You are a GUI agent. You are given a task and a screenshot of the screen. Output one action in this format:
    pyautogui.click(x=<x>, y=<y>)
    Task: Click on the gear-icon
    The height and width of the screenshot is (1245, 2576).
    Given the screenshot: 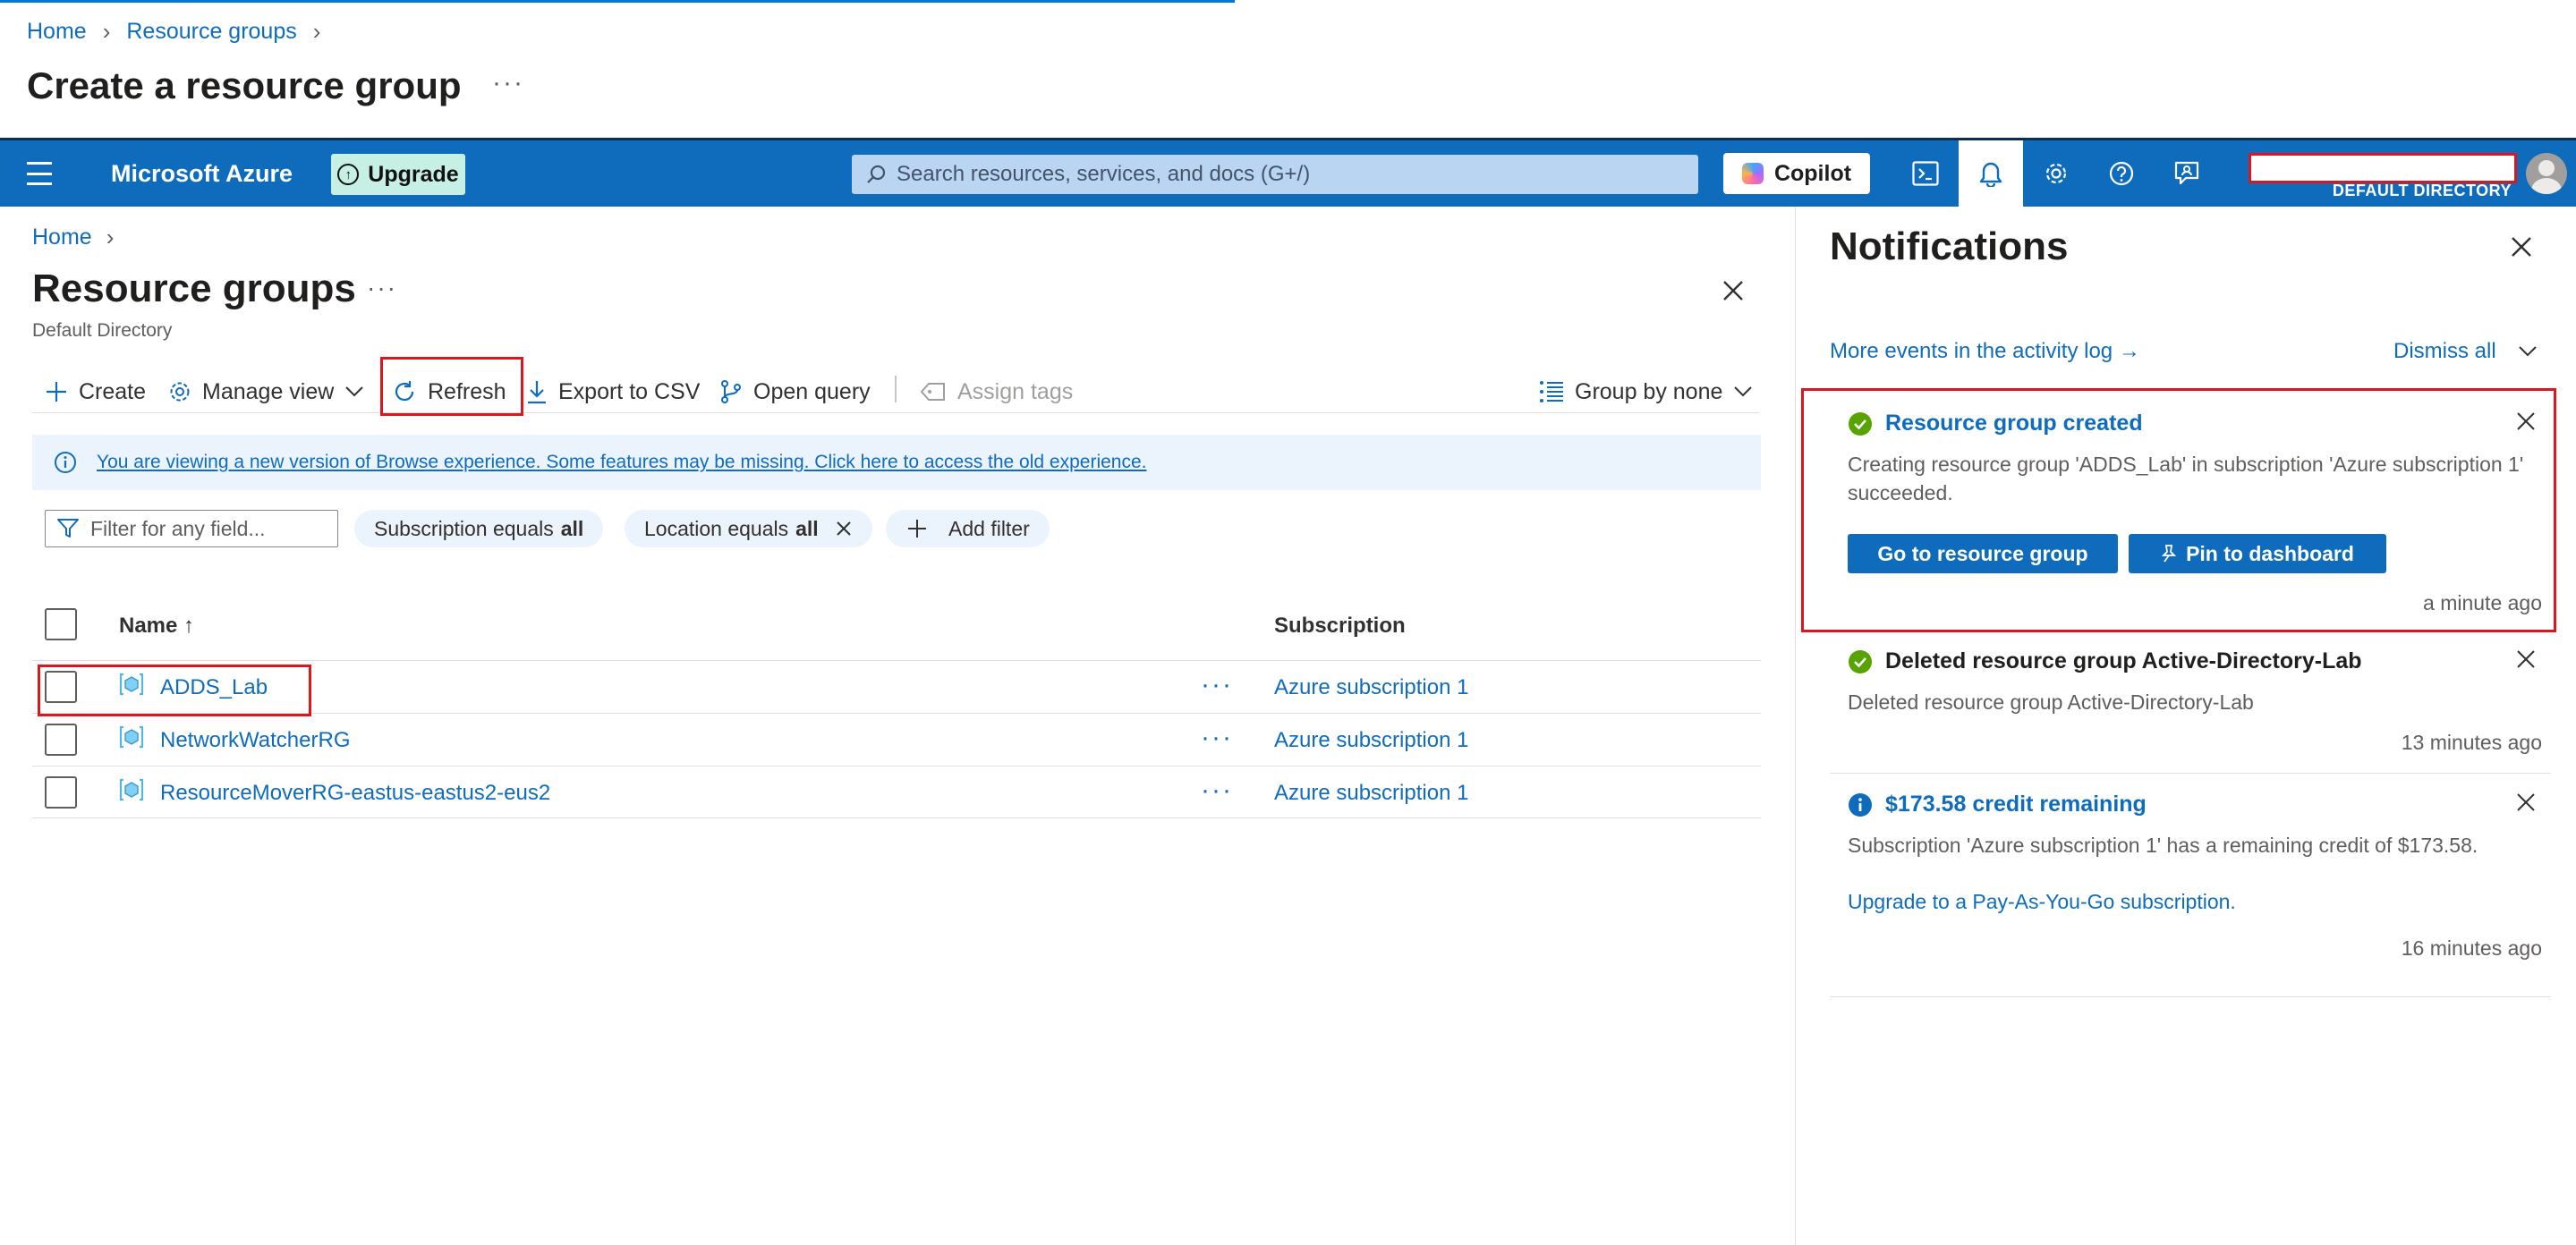 What is the action you would take?
    pyautogui.click(x=2056, y=174)
    